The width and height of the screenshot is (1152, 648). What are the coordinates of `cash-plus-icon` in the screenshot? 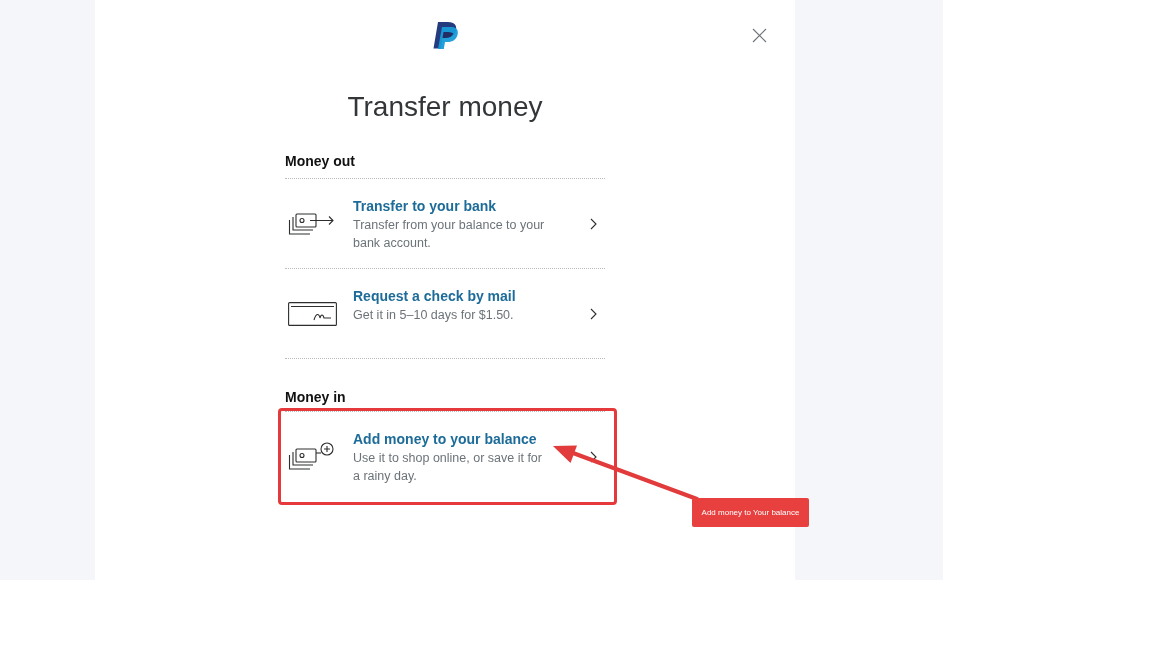 It's located at (311, 456).